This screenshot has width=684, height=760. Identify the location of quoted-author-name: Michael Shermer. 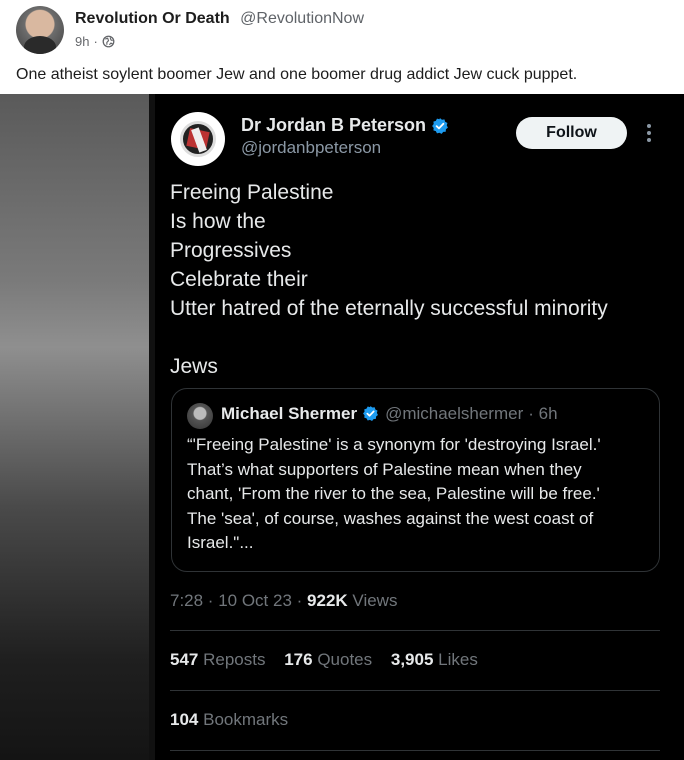
(289, 413).